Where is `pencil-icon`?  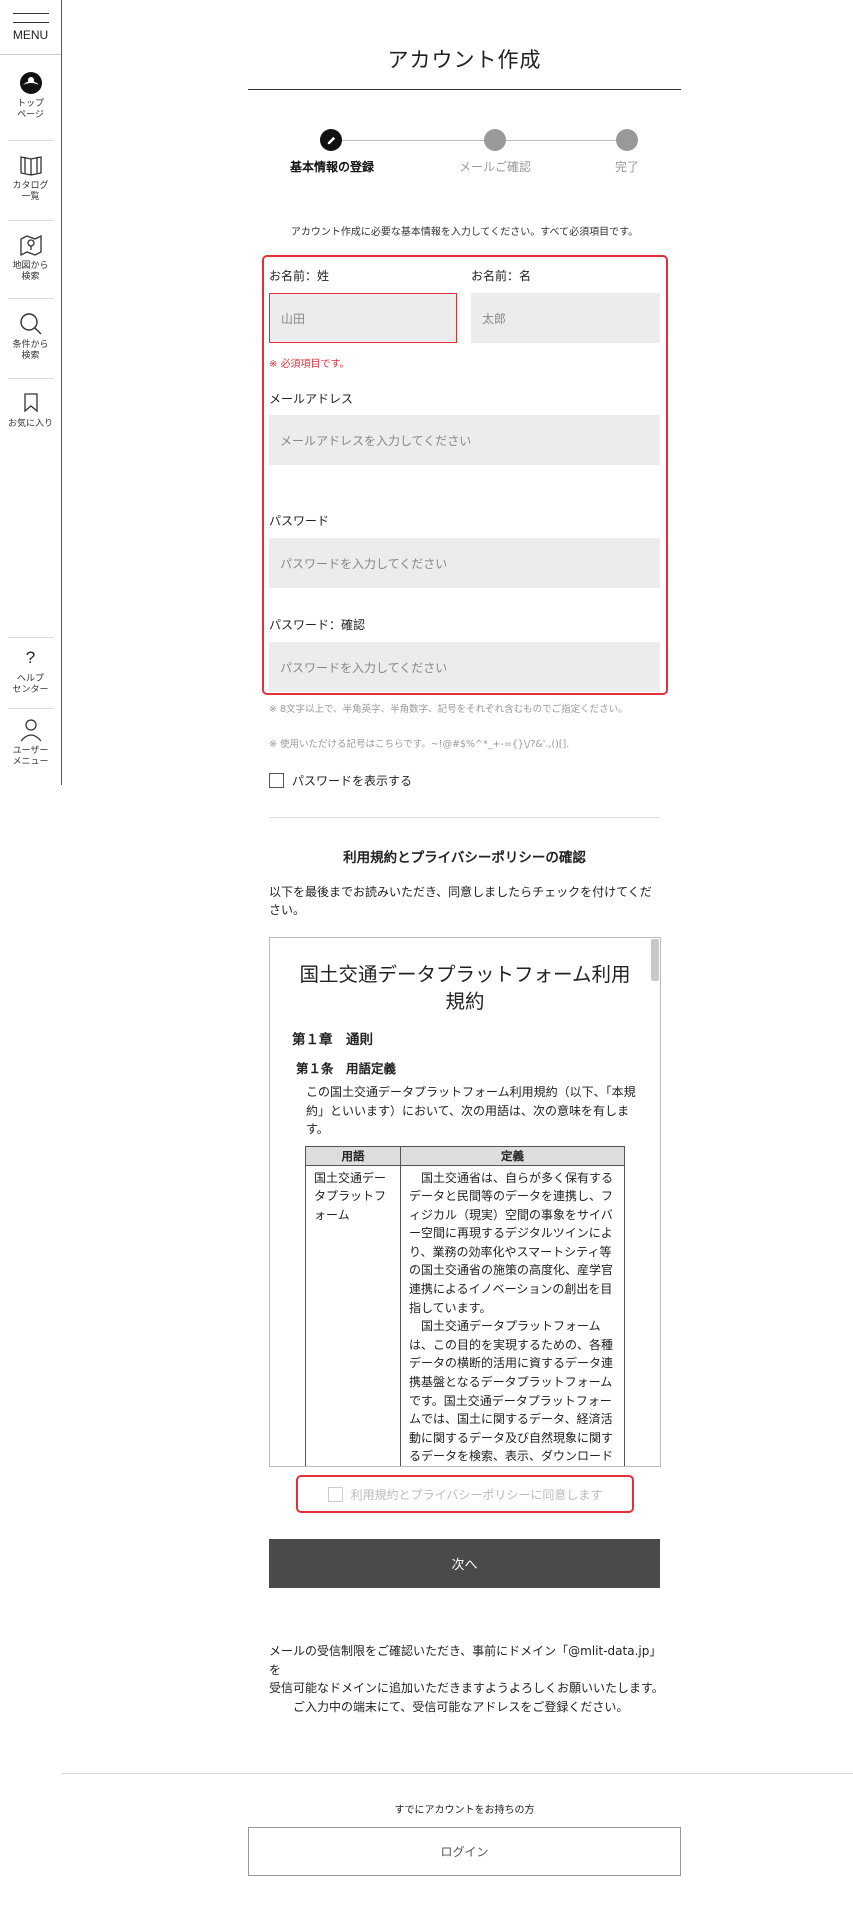 pencil-icon is located at coordinates (331, 140).